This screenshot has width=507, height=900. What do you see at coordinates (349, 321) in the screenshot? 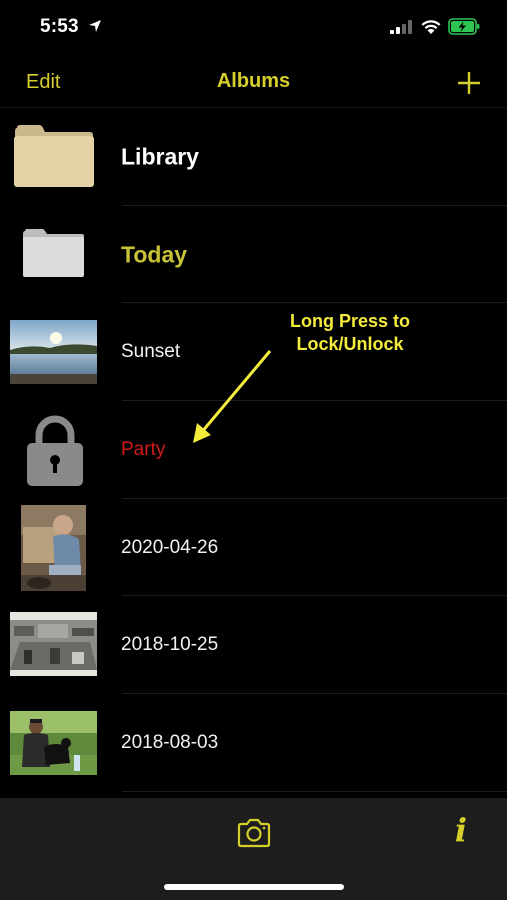
I see `annotation-line: Long Press to` at bounding box center [349, 321].